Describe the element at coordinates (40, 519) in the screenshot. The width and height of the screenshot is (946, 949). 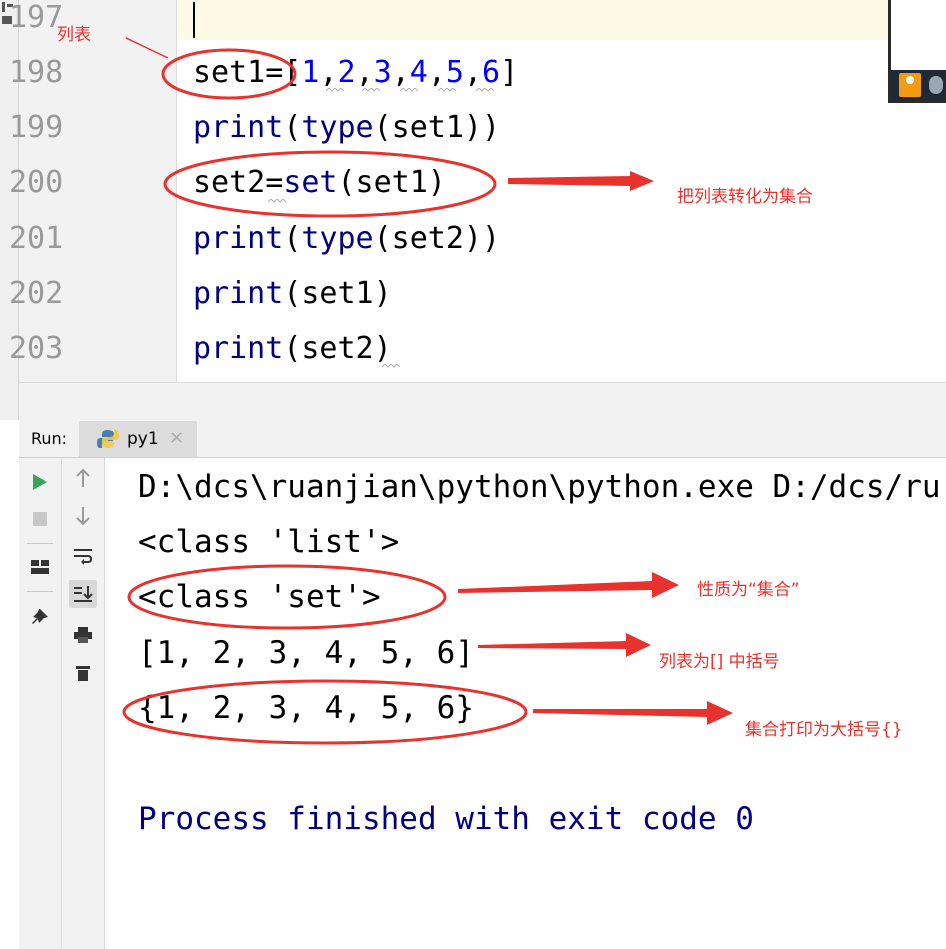
I see `stop-icon` at that location.